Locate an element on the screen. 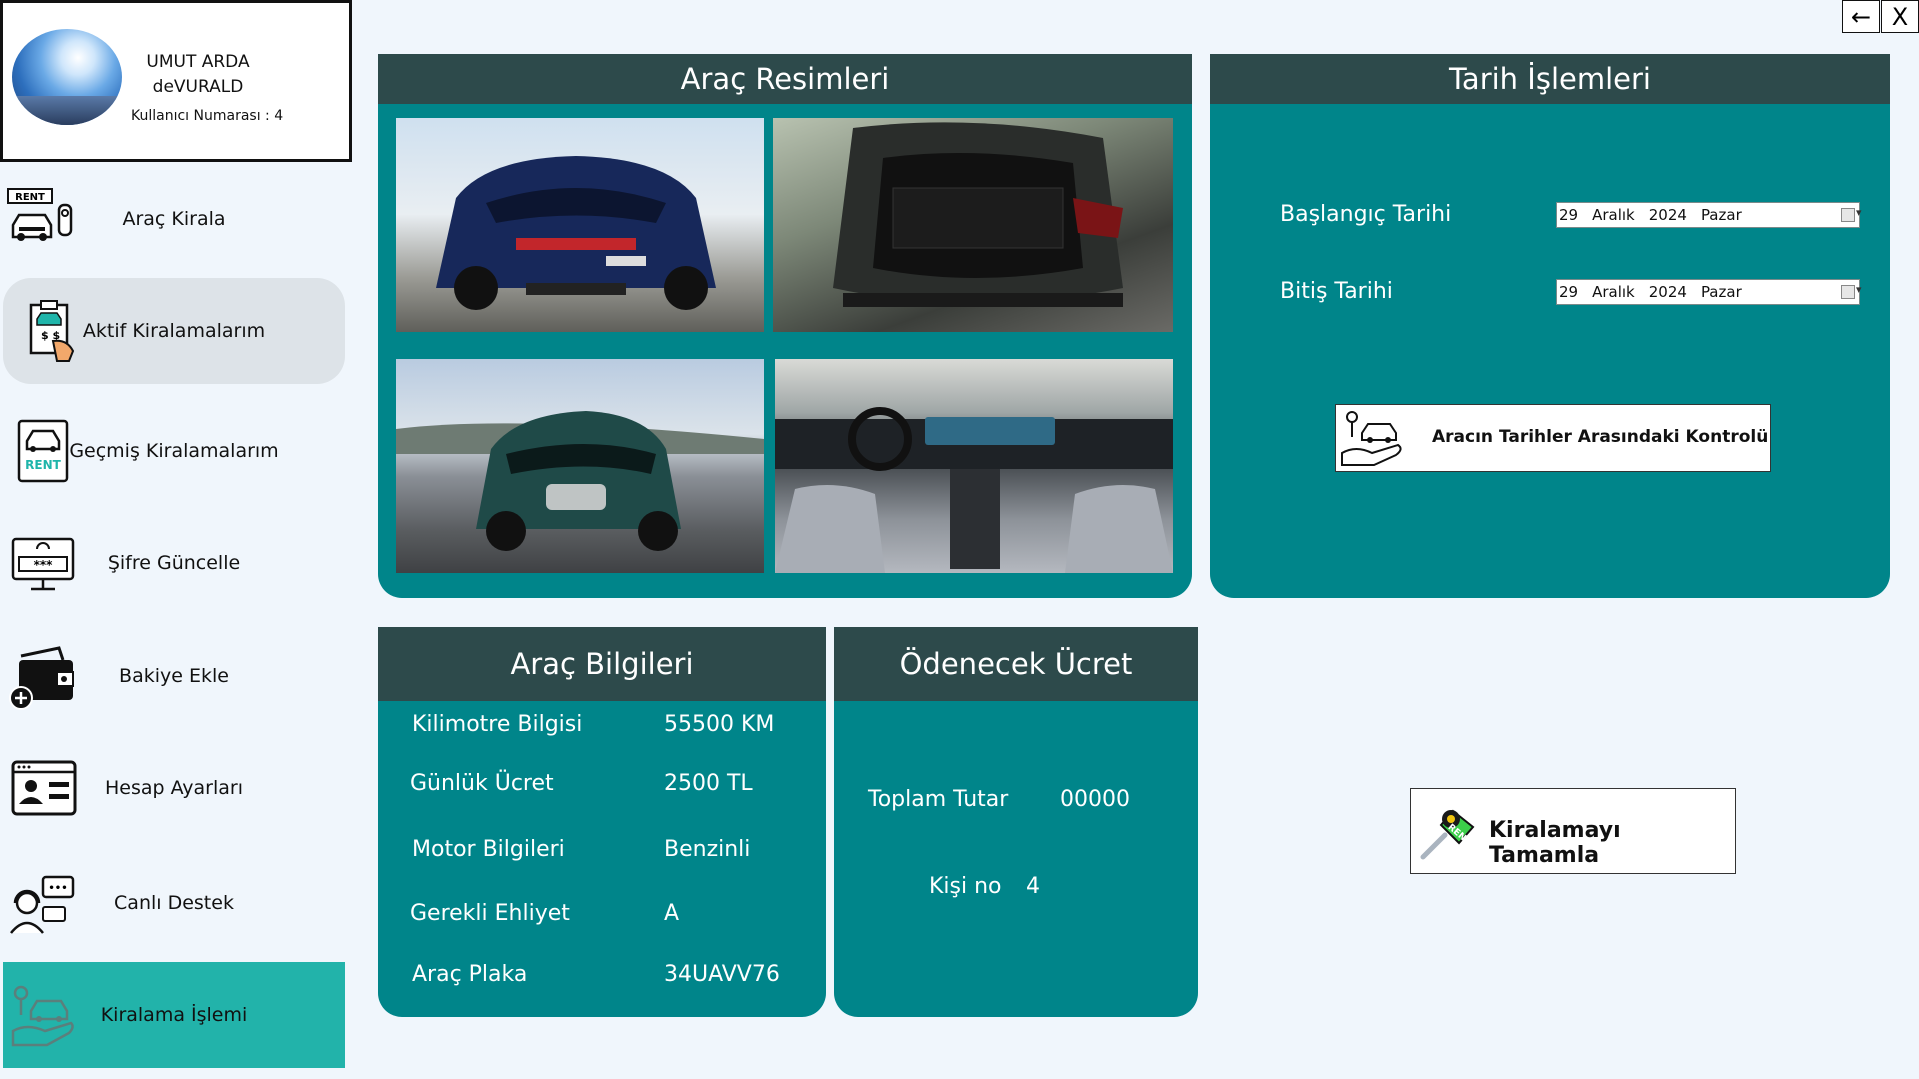  vehicle-photo-rear is located at coordinates (580, 225).